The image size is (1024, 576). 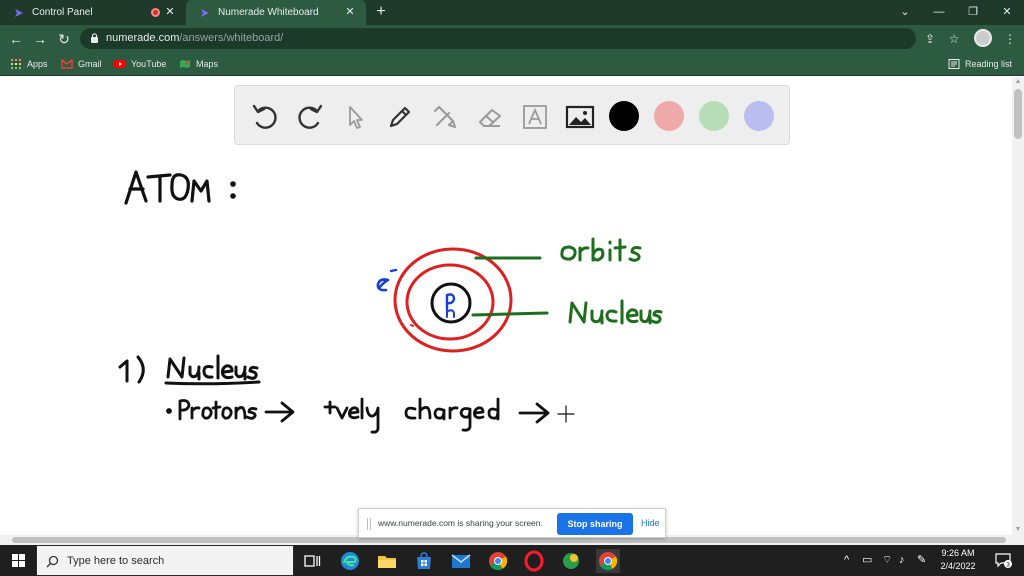 I want to click on bookmark-apps: Apps, so click(x=29, y=64).